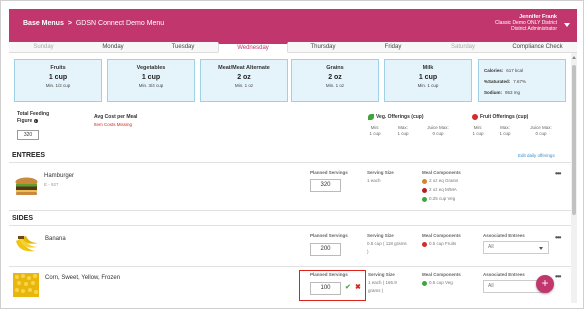 This screenshot has height=309, width=584. I want to click on sides-heading: SIDES, so click(23, 218).